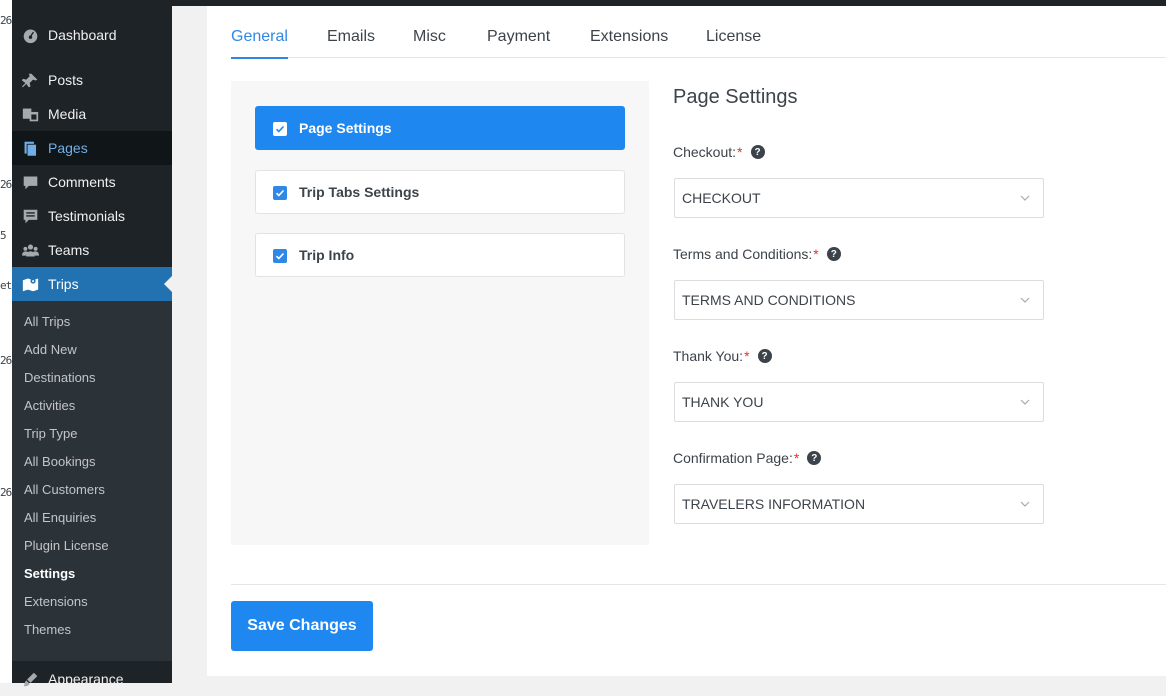 This screenshot has width=1166, height=696. What do you see at coordinates (440, 192) in the screenshot?
I see `nav-trip-tabs-settings: Trip Tabs Settings` at bounding box center [440, 192].